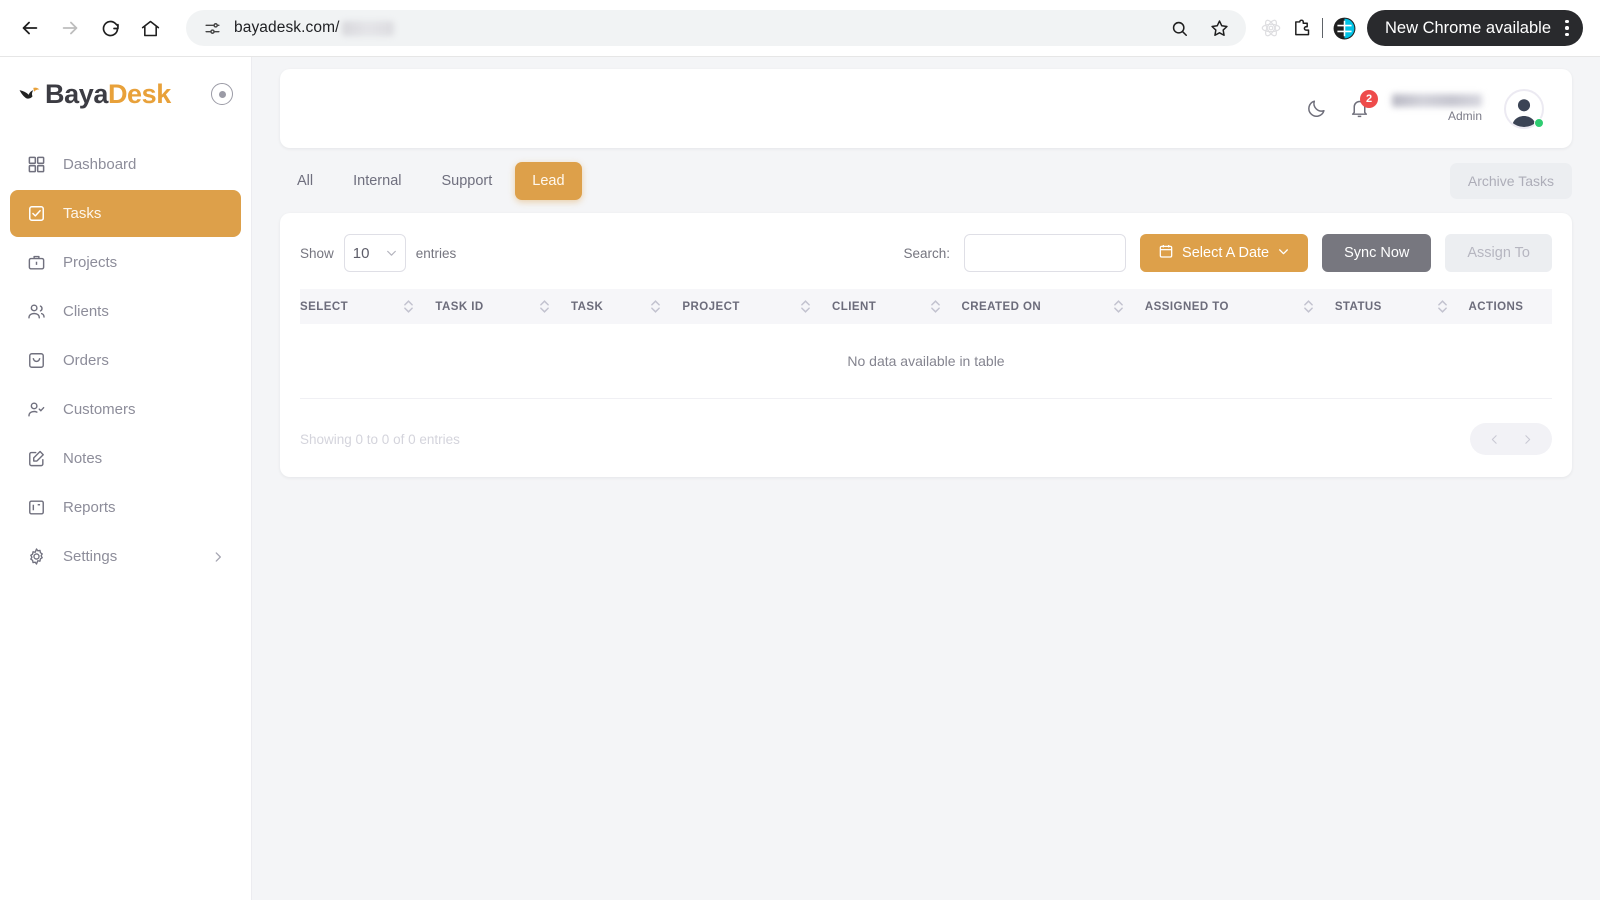 This screenshot has height=900, width=1600. I want to click on select-a-date-button: Select A Date, so click(1224, 253).